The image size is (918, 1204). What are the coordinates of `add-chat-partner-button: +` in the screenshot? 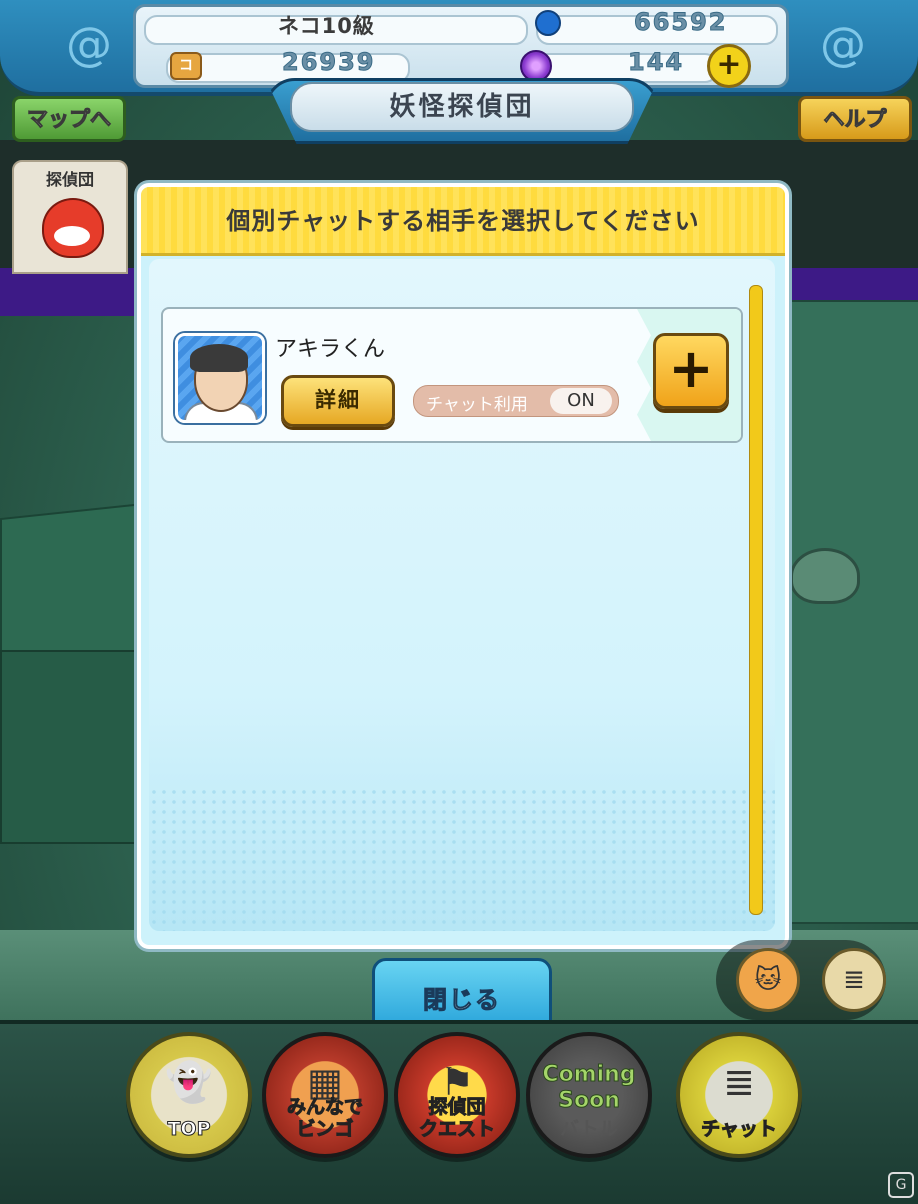 It's located at (691, 371).